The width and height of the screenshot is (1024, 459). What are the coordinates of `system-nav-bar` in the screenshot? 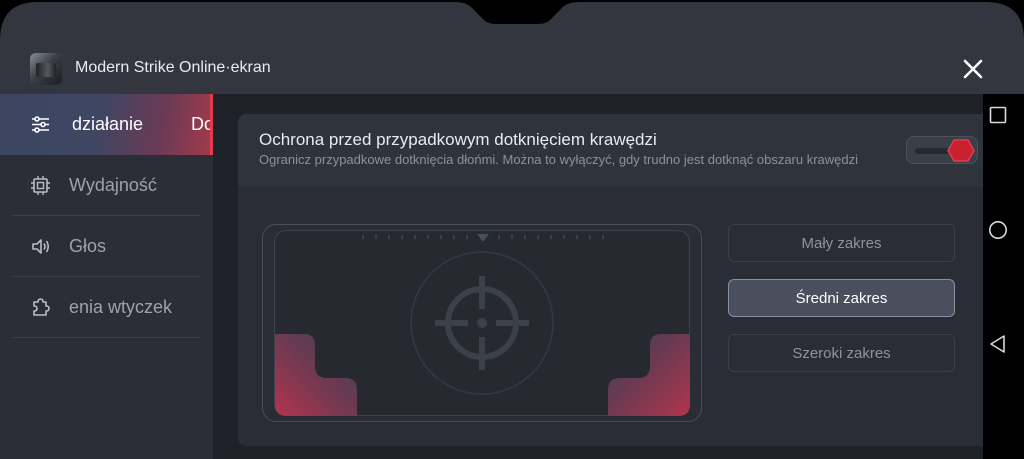 It's located at (1003, 276).